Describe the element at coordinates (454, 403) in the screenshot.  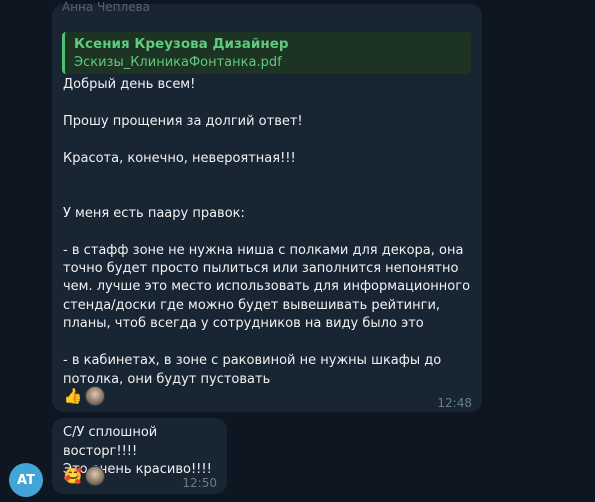
I see `message-time: 12:48` at that location.